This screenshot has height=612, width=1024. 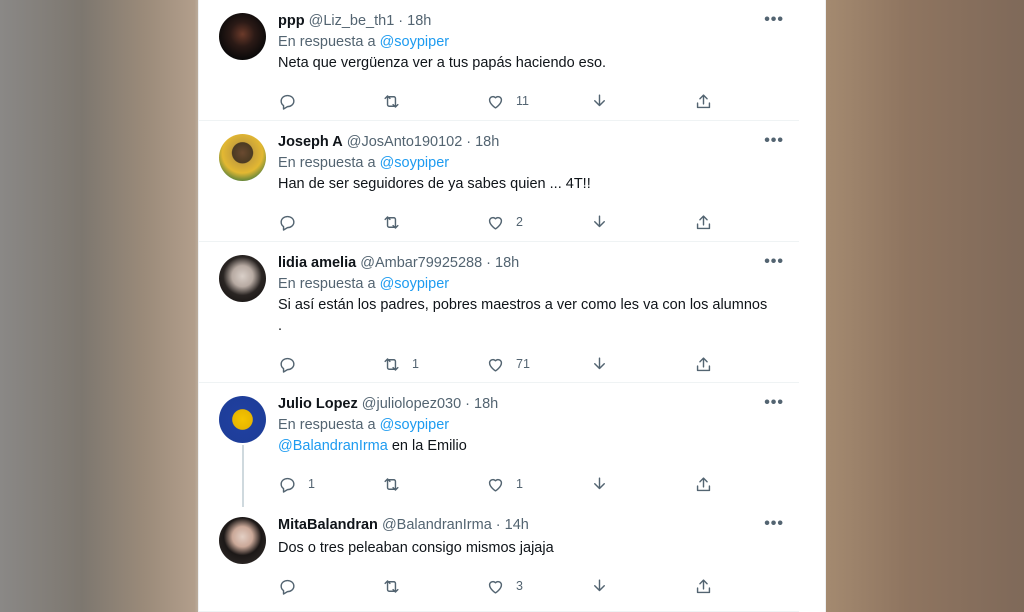 I want to click on thread-connector-line, so click(x=243, y=476).